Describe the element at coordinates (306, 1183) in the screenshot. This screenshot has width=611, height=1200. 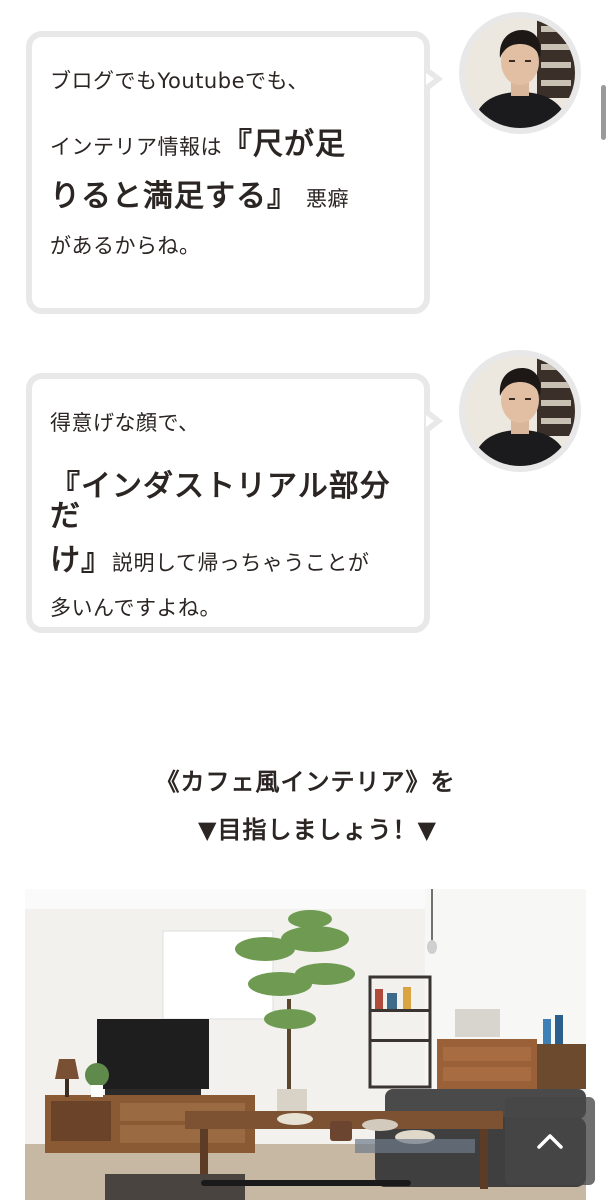
I see `home-indicator` at that location.